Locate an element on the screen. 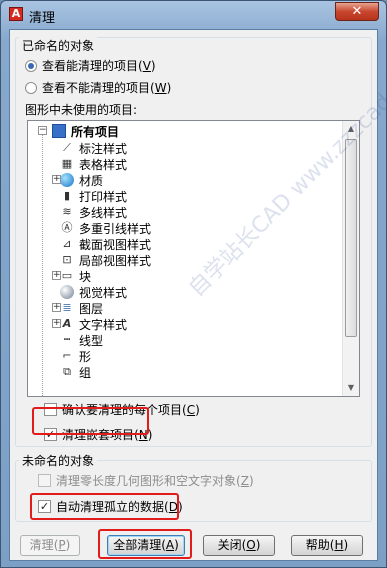 This screenshot has height=568, width=387. purge-button: 清理(P) is located at coordinates (50, 545).